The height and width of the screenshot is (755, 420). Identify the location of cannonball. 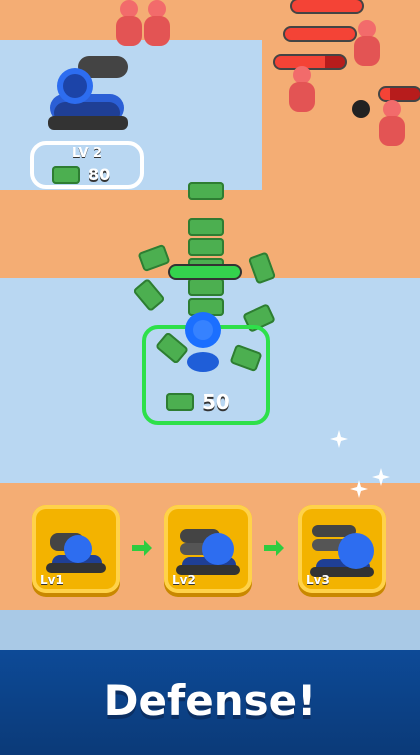
(361, 109).